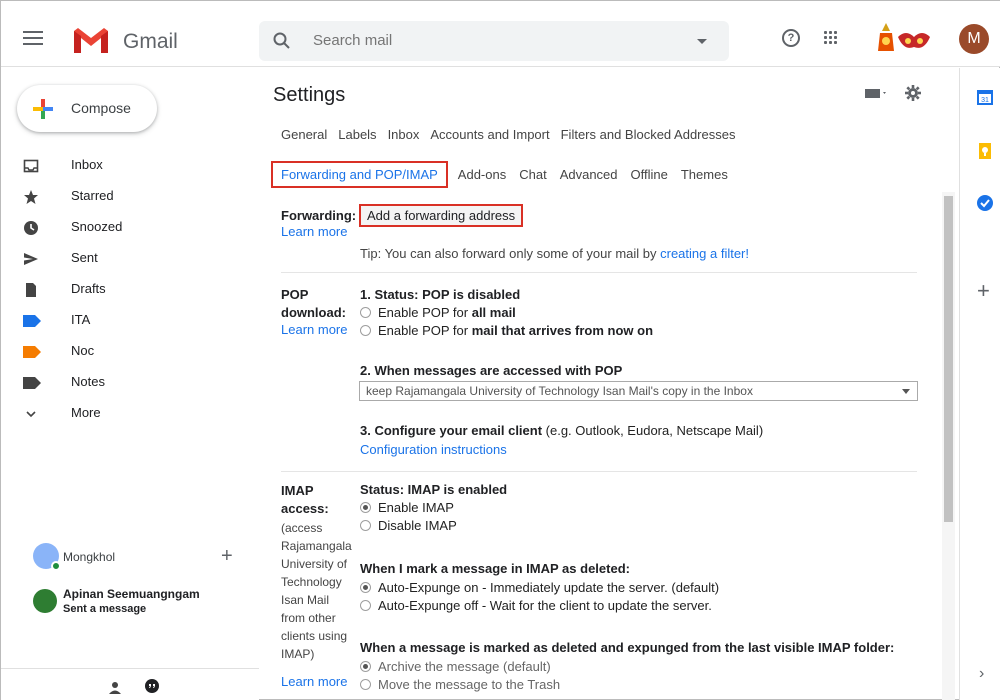  What do you see at coordinates (704, 174) in the screenshot?
I see `tab-themes: Themes` at bounding box center [704, 174].